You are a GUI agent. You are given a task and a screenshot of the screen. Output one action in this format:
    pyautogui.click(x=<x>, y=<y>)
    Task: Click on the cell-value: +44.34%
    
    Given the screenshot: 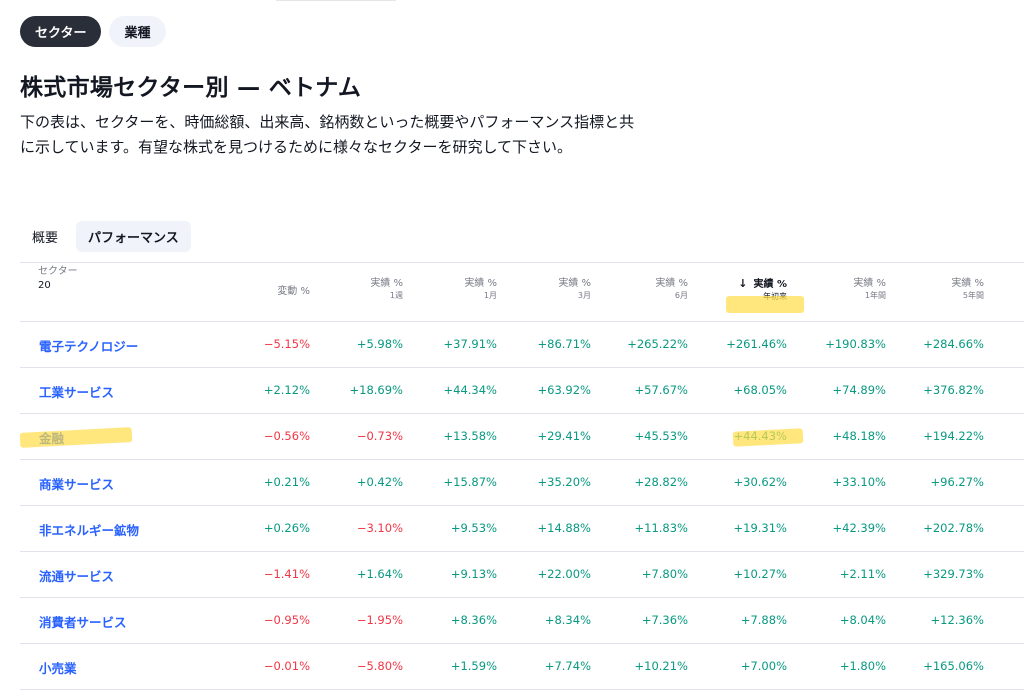 What is the action you would take?
    pyautogui.click(x=470, y=390)
    